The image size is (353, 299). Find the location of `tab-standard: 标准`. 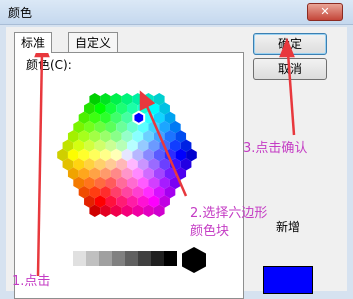

tab-standard: 标准 is located at coordinates (33, 42).